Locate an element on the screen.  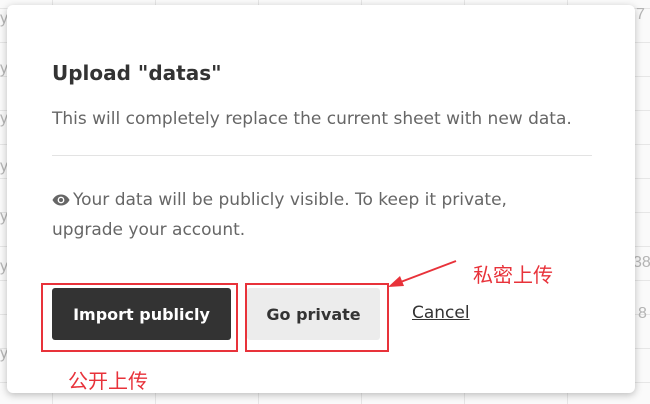
cancel-link: Cancel is located at coordinates (441, 313).